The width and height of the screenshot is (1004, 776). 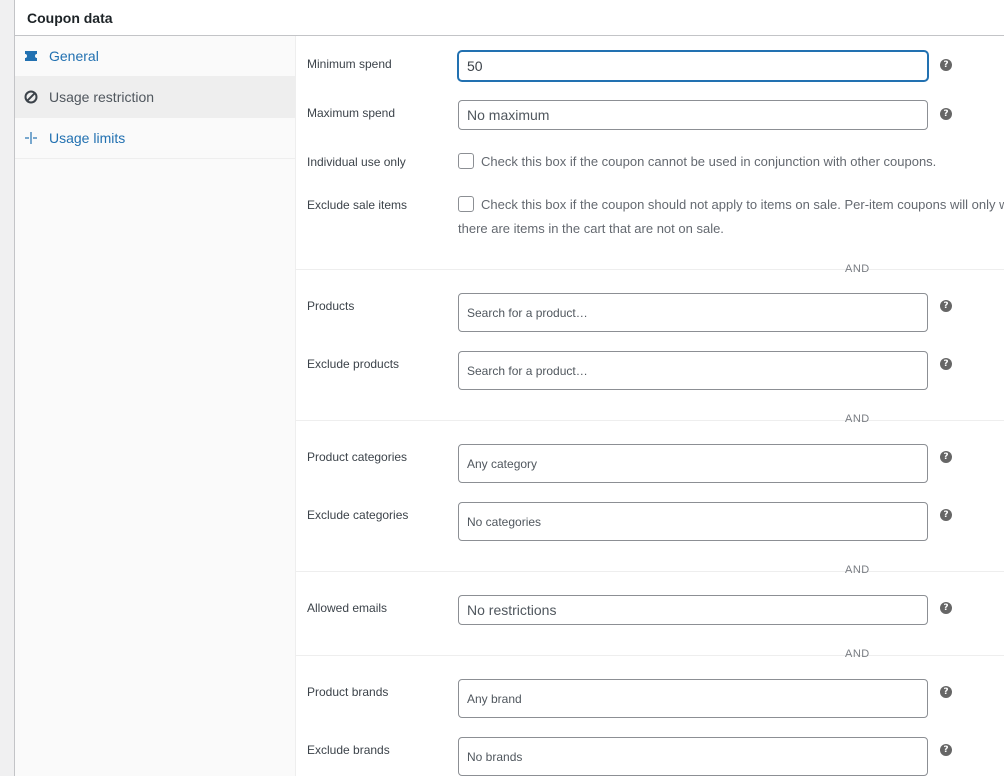 What do you see at coordinates (509, 18) in the screenshot?
I see `panel-header: Coupon data` at bounding box center [509, 18].